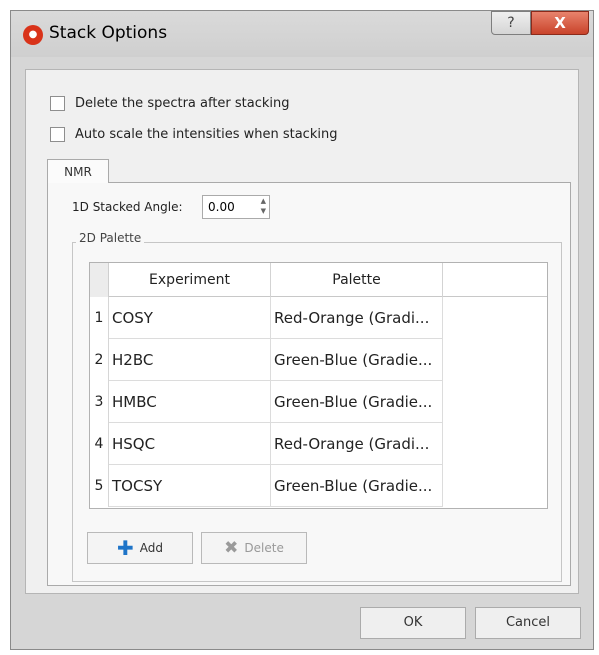  Describe the element at coordinates (236, 207) in the screenshot. I see `stacked-angle-spinbox: 0.00 ▲ ▼` at that location.